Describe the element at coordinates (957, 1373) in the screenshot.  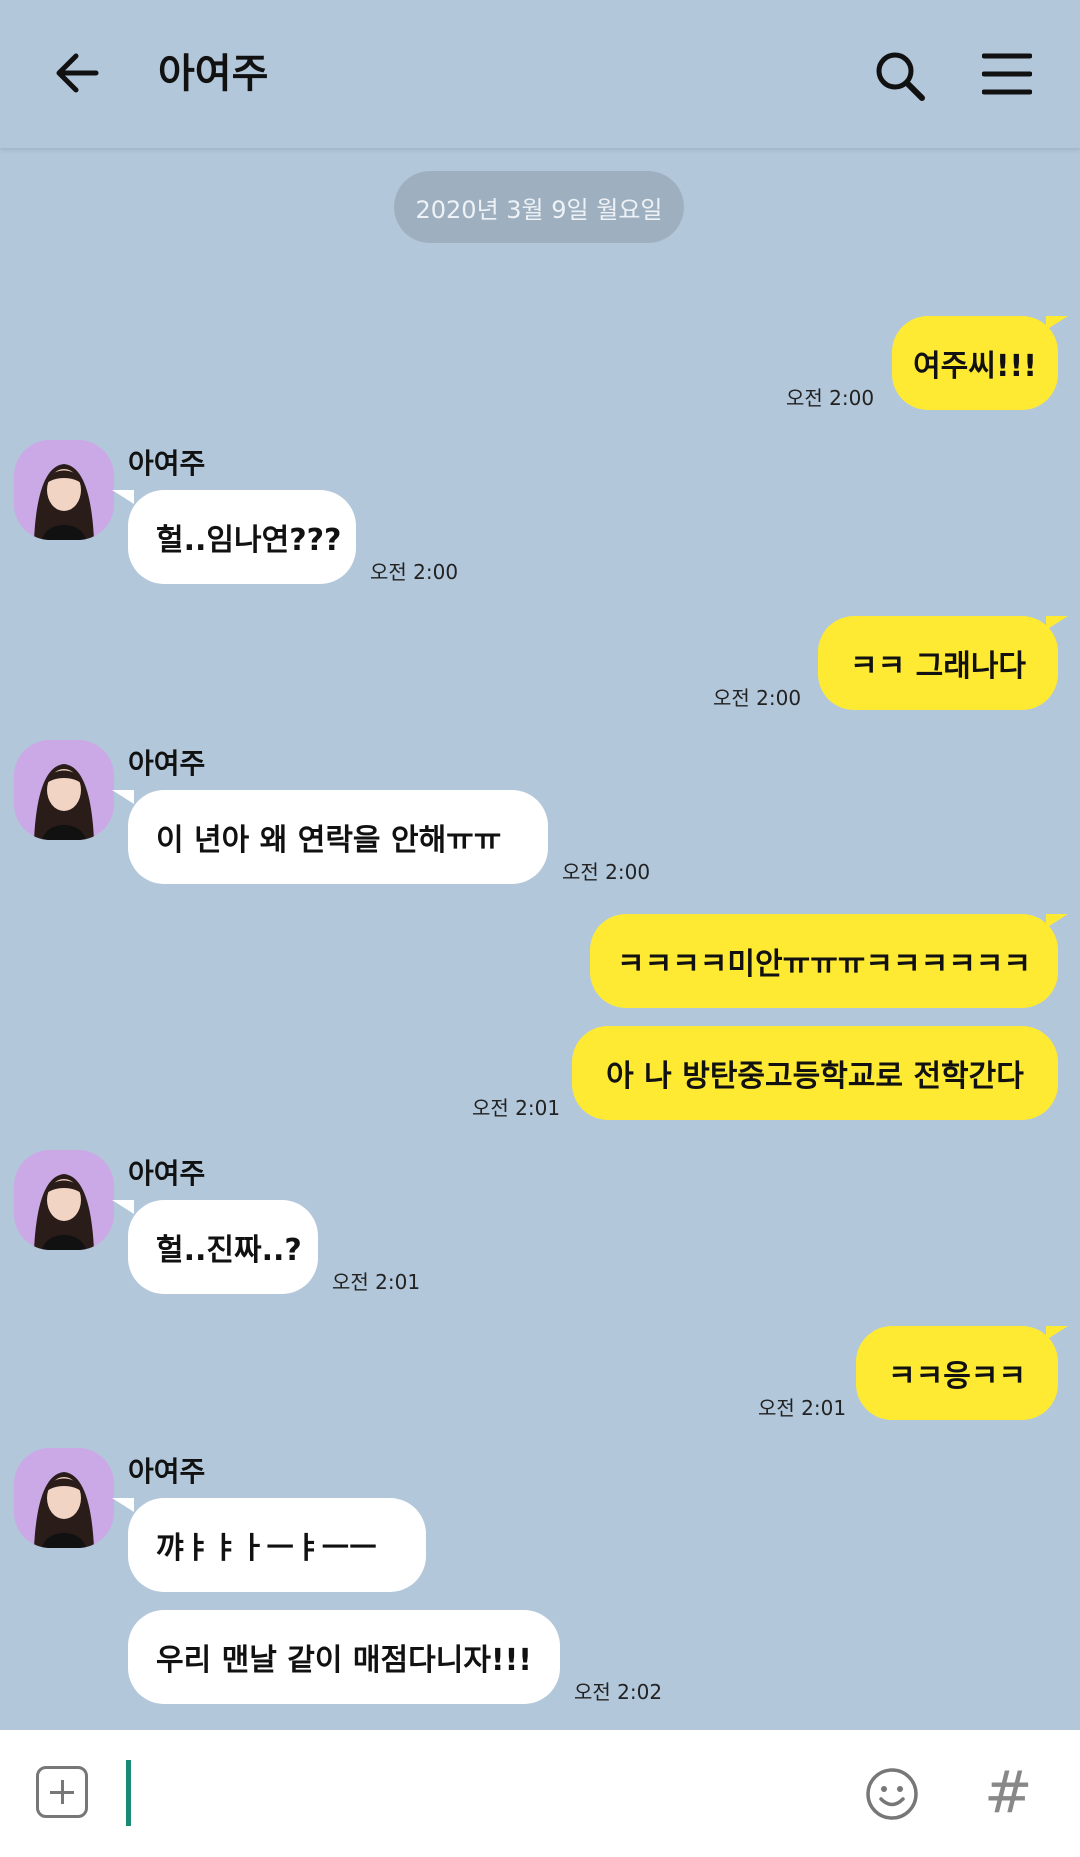
I see `my-message-bubble: ㅋㅋ응ㅋㅋ` at that location.